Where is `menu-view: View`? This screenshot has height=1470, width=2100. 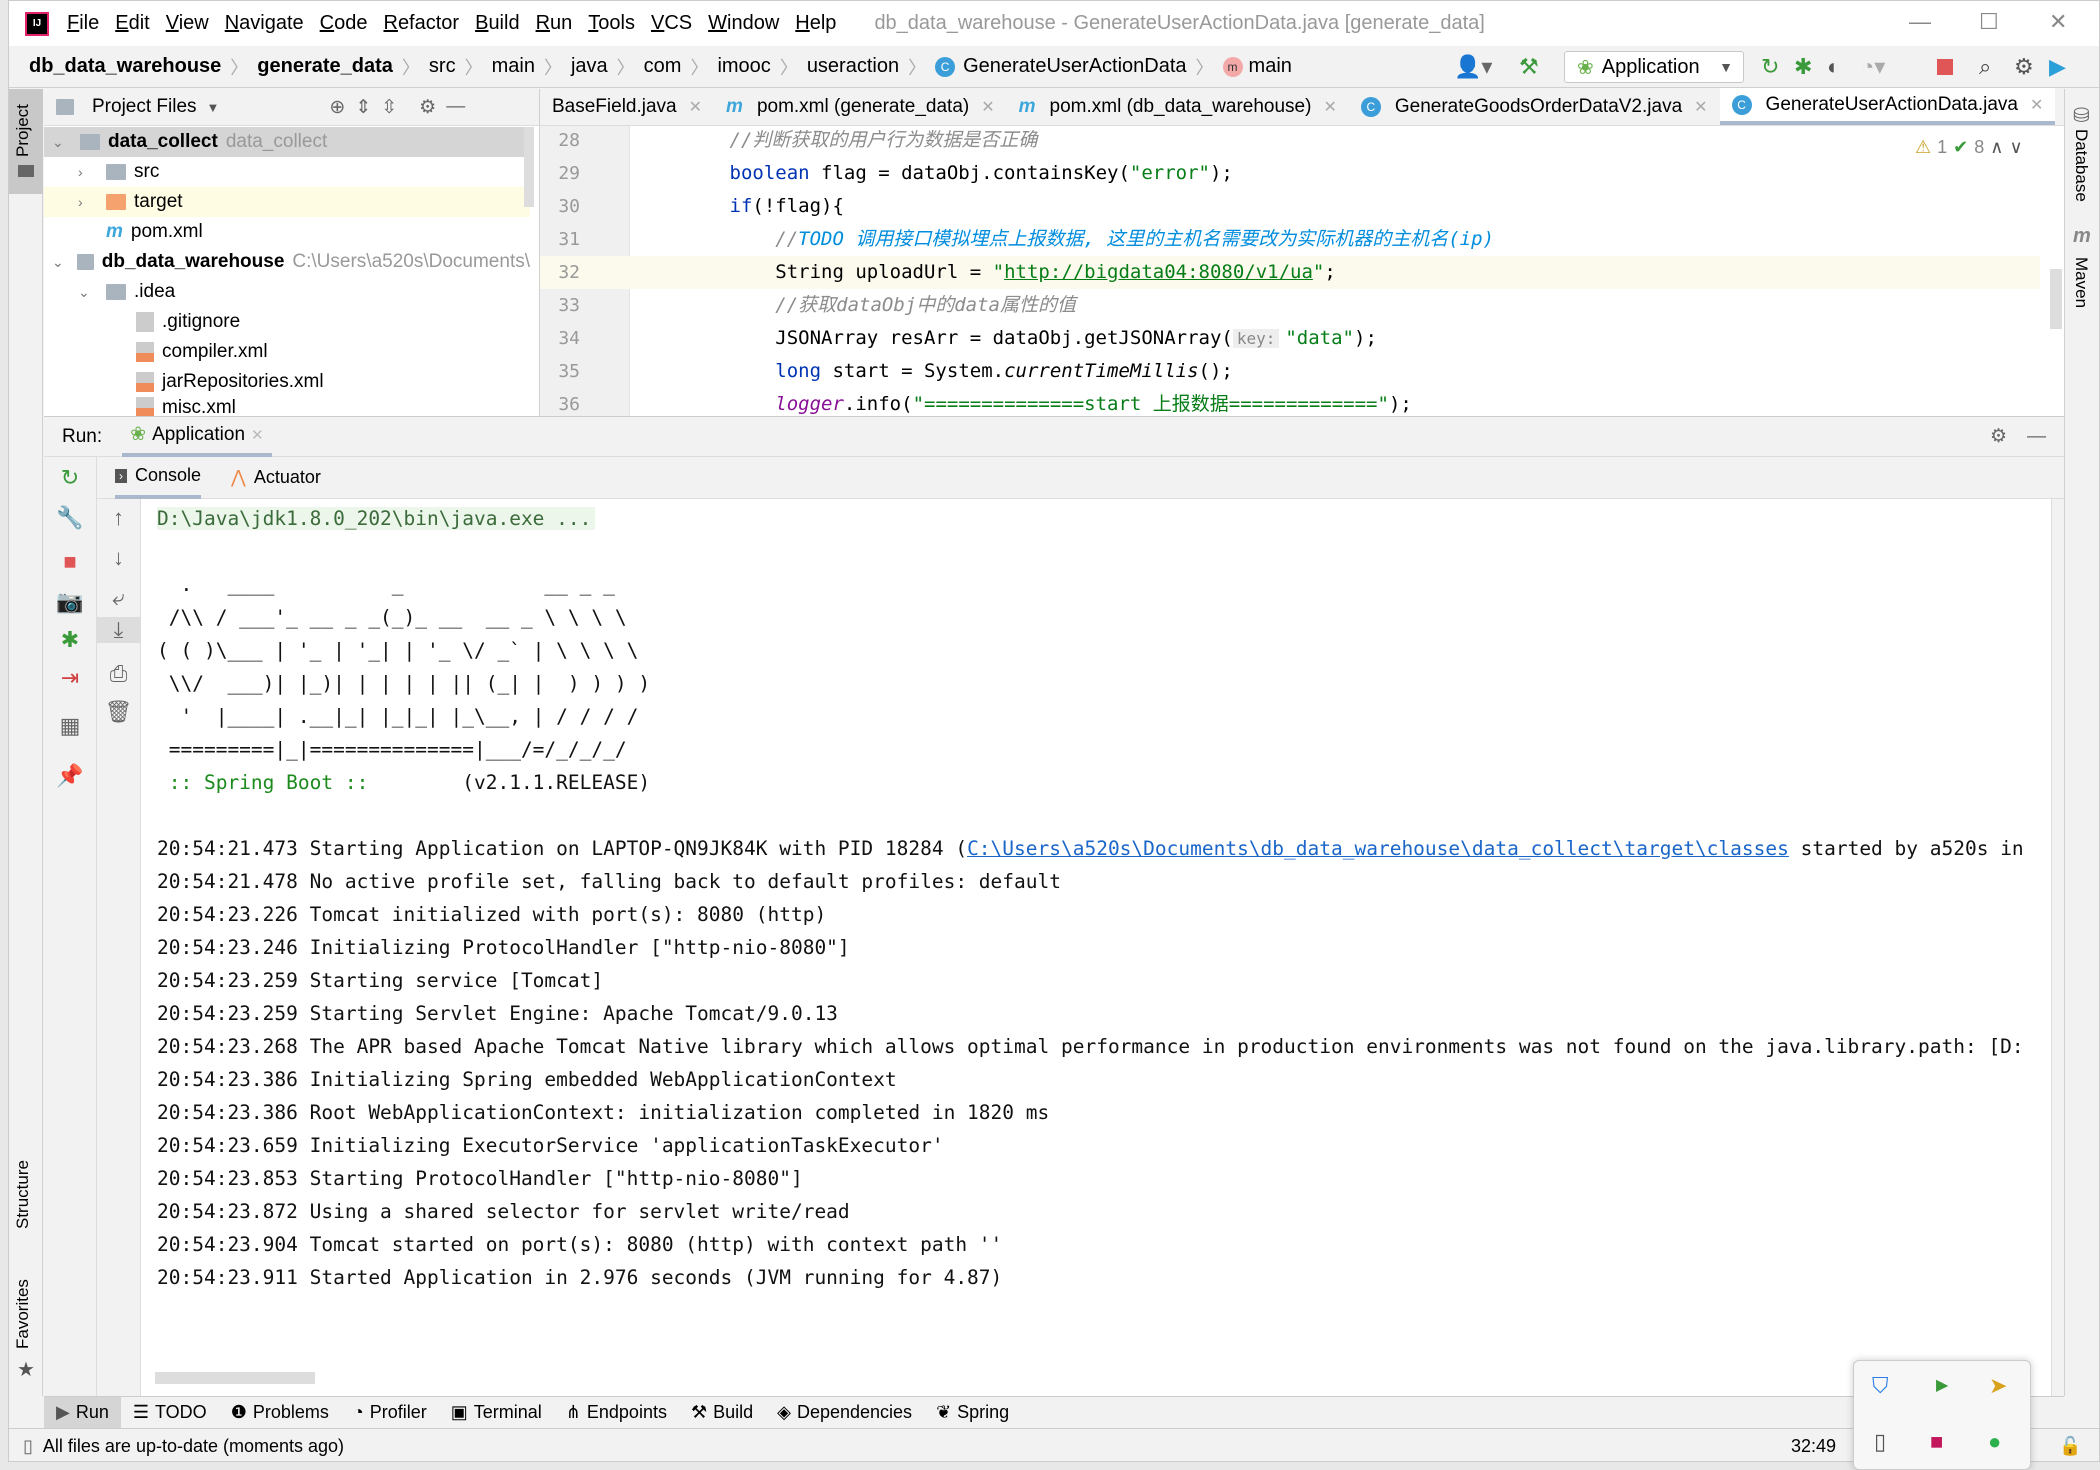
menu-view: View is located at coordinates (187, 23).